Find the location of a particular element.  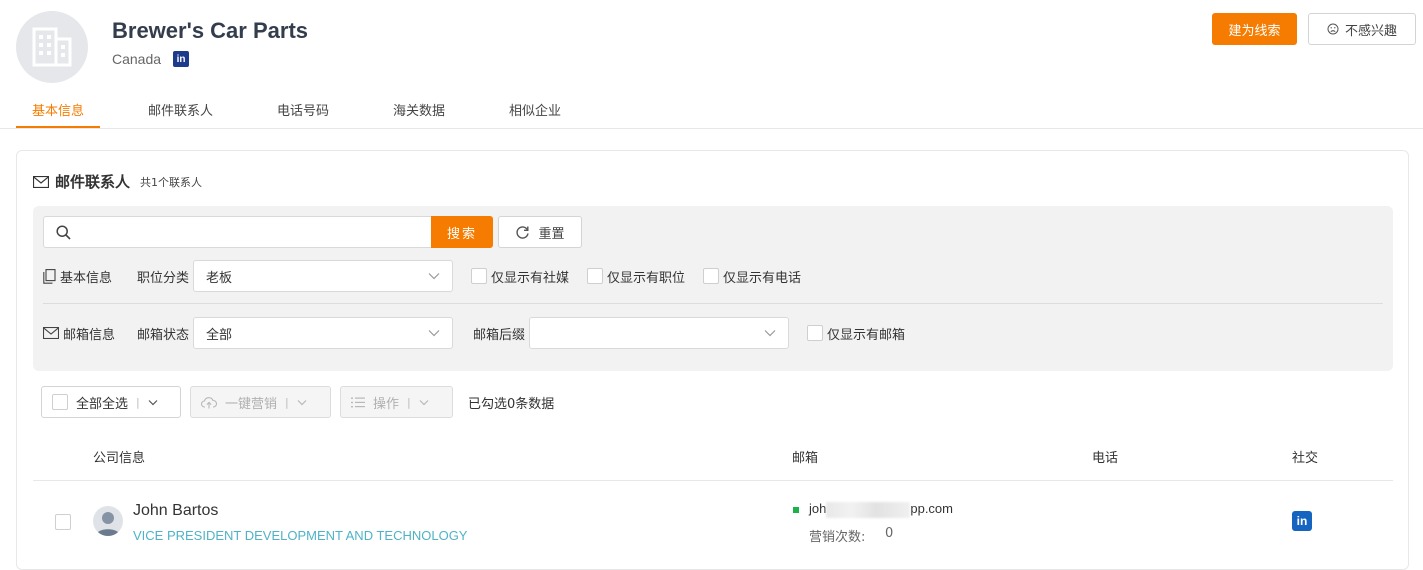

email-status-label: 邮箱状态 is located at coordinates (163, 335).